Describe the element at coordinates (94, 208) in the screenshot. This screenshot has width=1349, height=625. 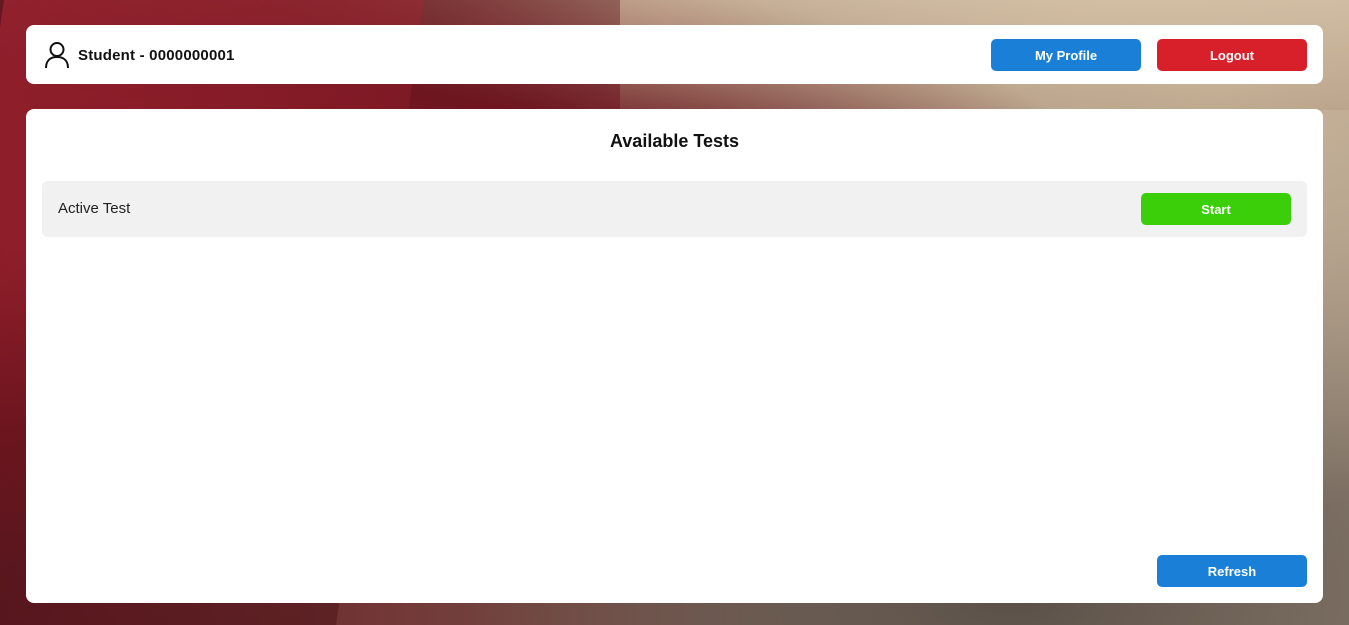
I see `test-name: Active Test` at that location.